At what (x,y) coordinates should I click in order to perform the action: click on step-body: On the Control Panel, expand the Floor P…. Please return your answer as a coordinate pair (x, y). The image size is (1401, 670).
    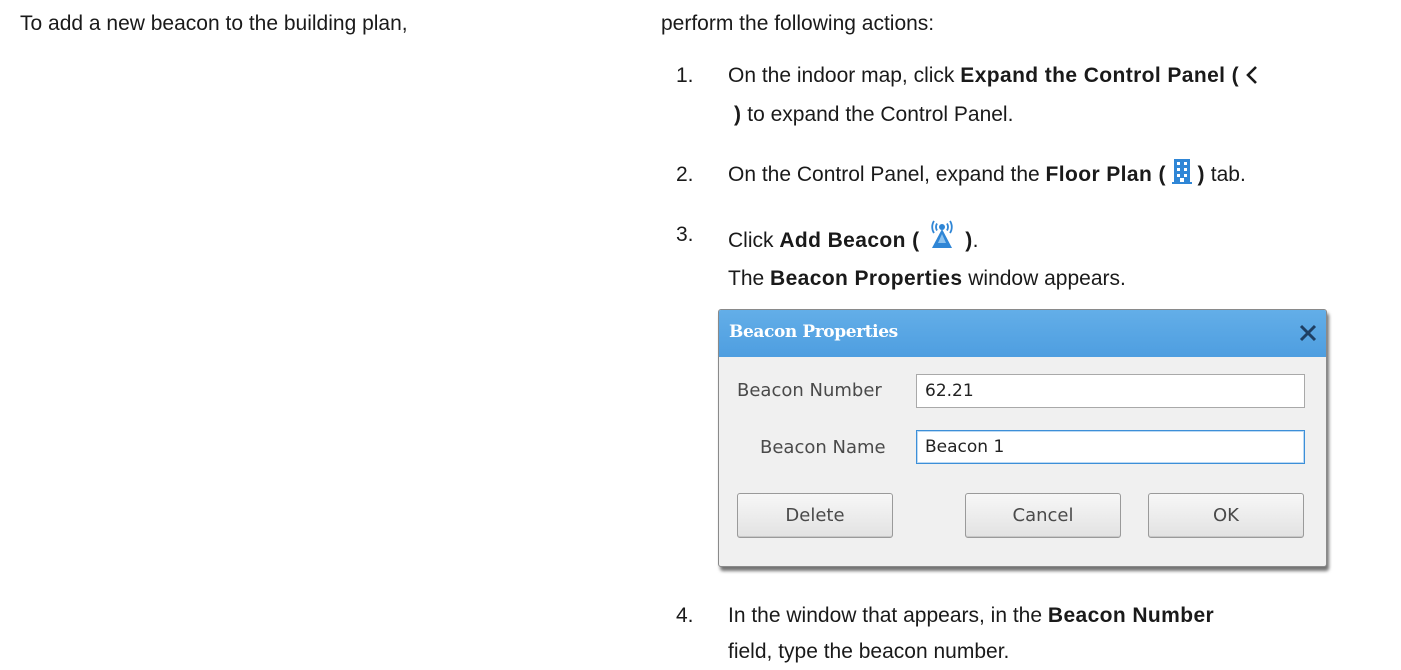
    Looking at the image, I should click on (1062, 176).